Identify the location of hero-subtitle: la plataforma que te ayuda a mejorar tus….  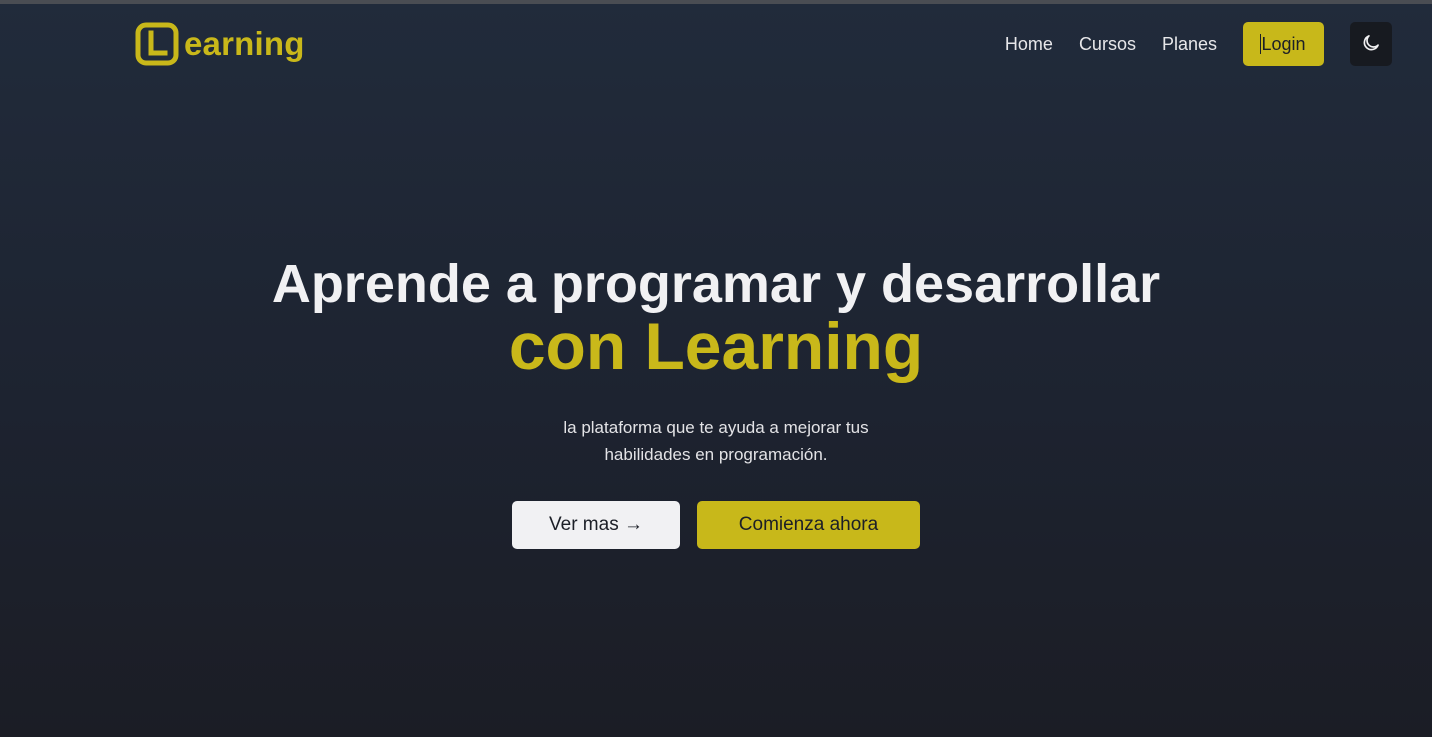
(716, 441).